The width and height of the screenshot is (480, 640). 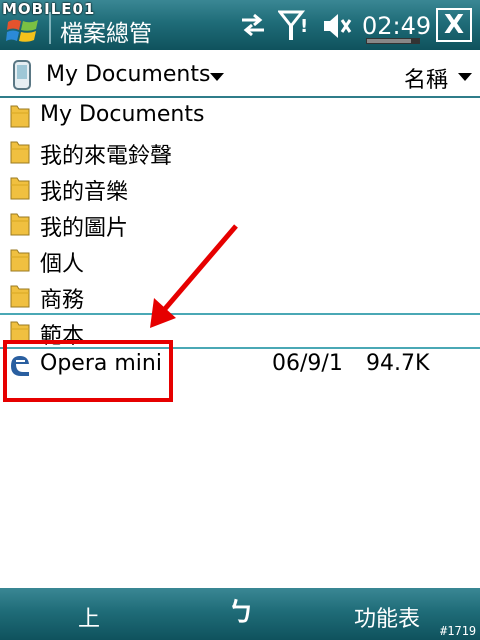 What do you see at coordinates (253, 25) in the screenshot?
I see `connectivity-icon` at bounding box center [253, 25].